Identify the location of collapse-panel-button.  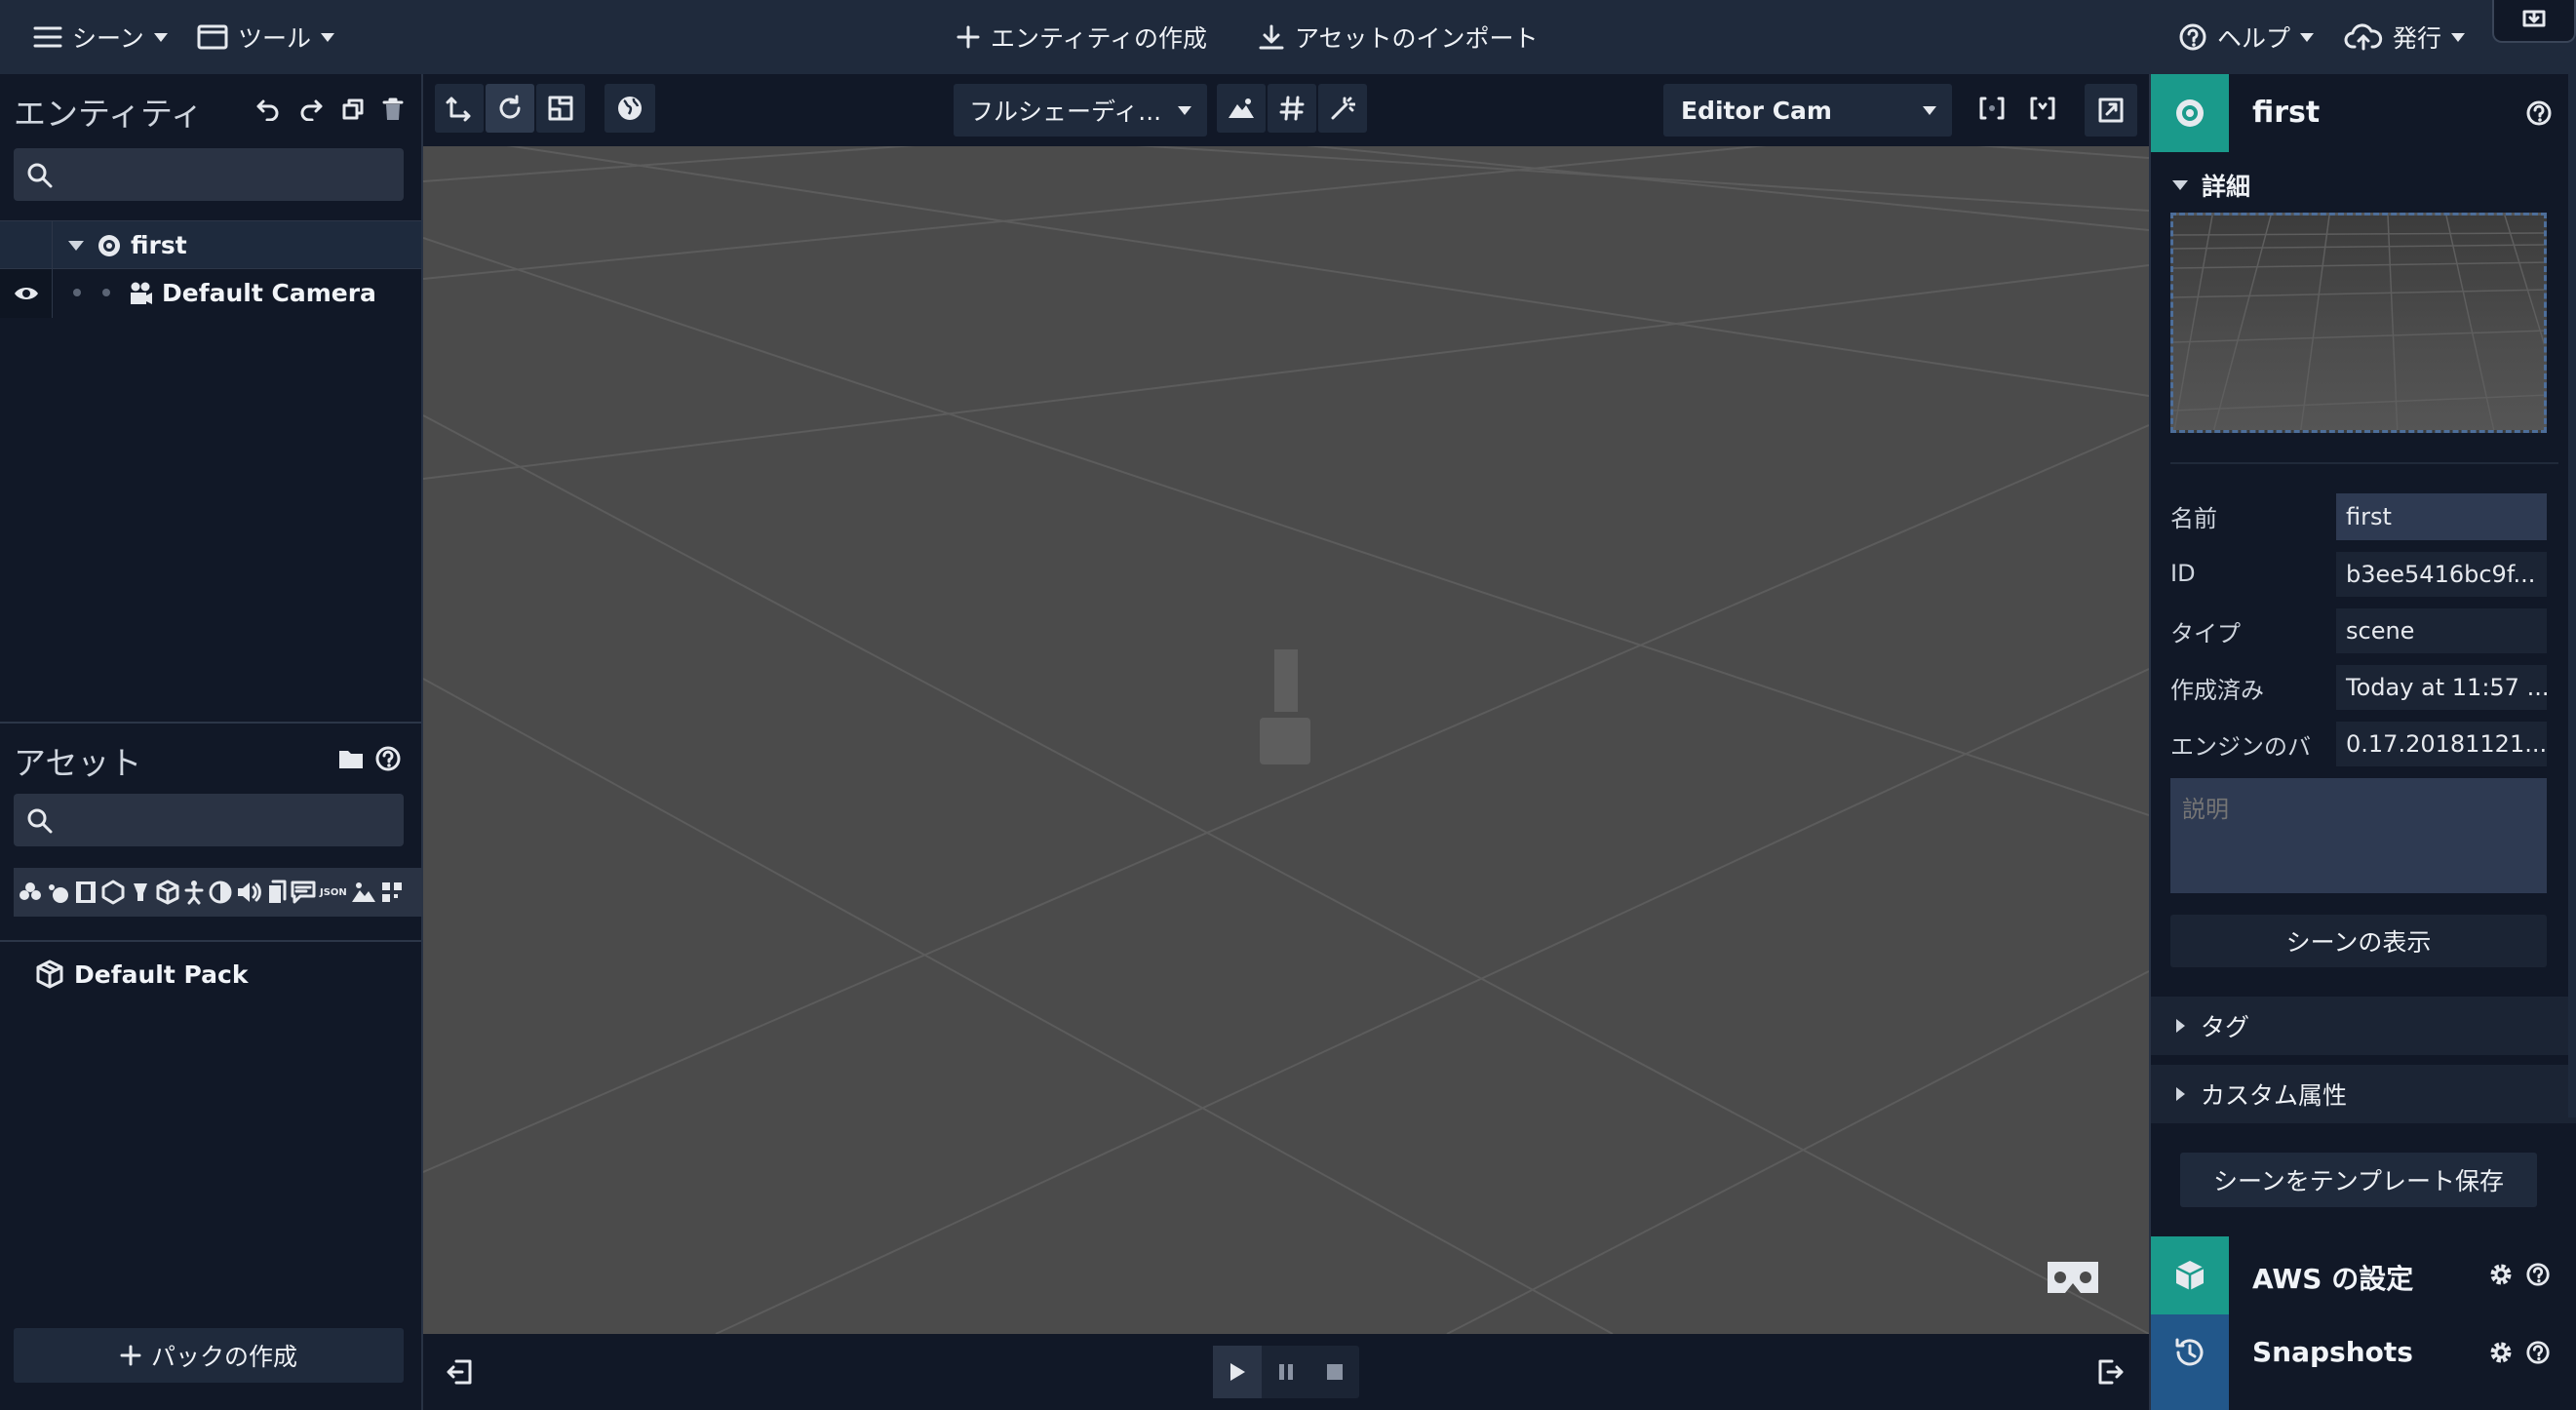
(2534, 21).